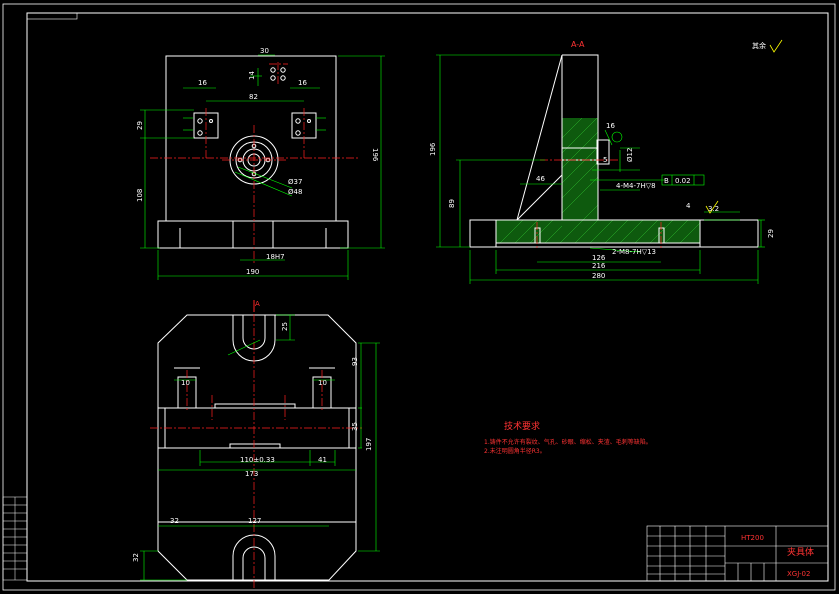  What do you see at coordinates (800, 552) in the screenshot?
I see `part-name-text: 夹具体` at bounding box center [800, 552].